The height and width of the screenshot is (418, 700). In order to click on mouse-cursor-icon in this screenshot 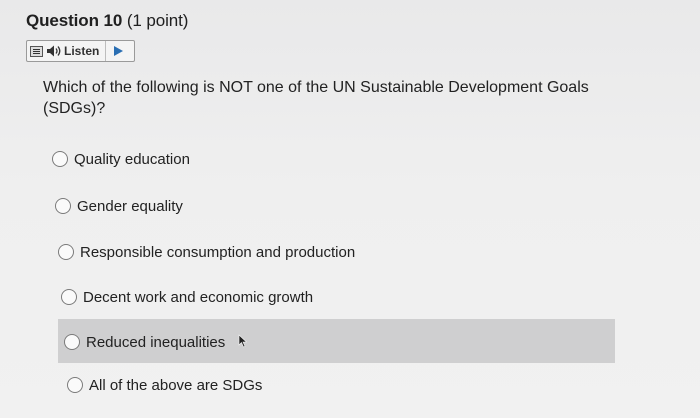, I will do `click(243, 341)`.